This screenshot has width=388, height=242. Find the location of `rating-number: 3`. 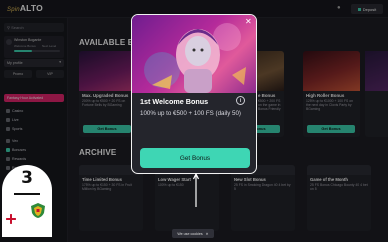

rating-number: 3 is located at coordinates (27, 178).